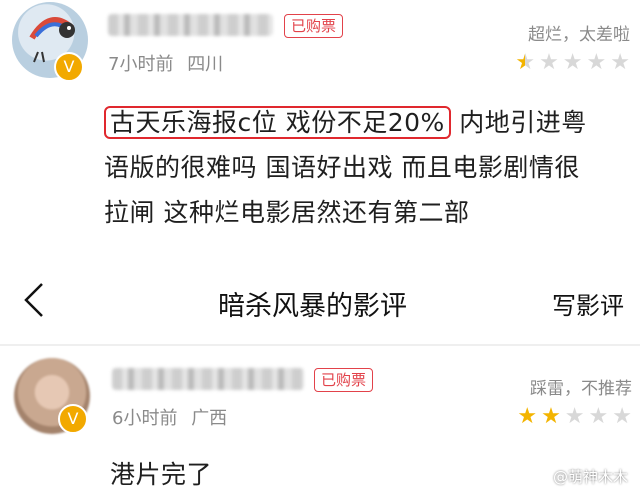 Image resolution: width=640 pixels, height=497 pixels. Describe the element at coordinates (581, 389) in the screenshot. I see `rating-label: 踩雷，不推荐` at that location.